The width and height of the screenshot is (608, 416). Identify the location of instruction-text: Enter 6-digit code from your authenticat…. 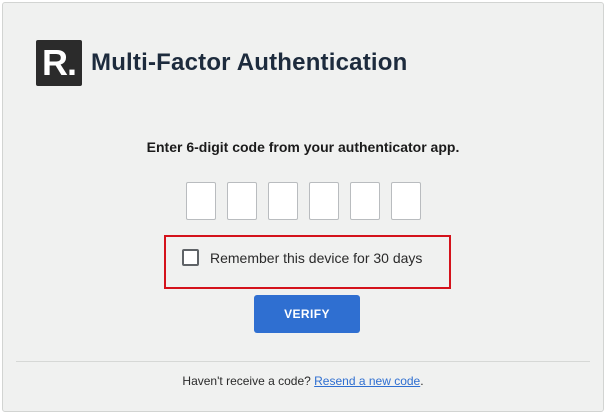
(303, 147).